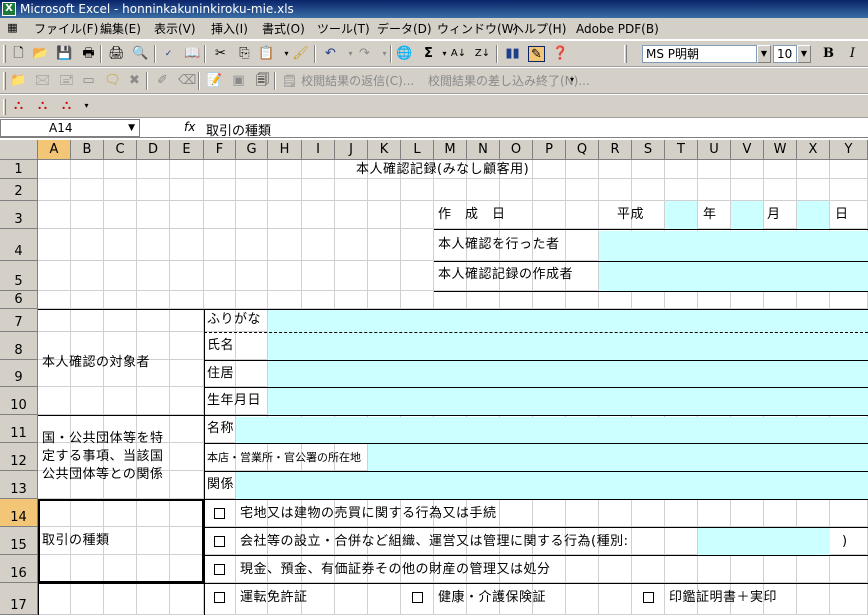  What do you see at coordinates (318, 150) in the screenshot?
I see `column-header-i: I` at bounding box center [318, 150].